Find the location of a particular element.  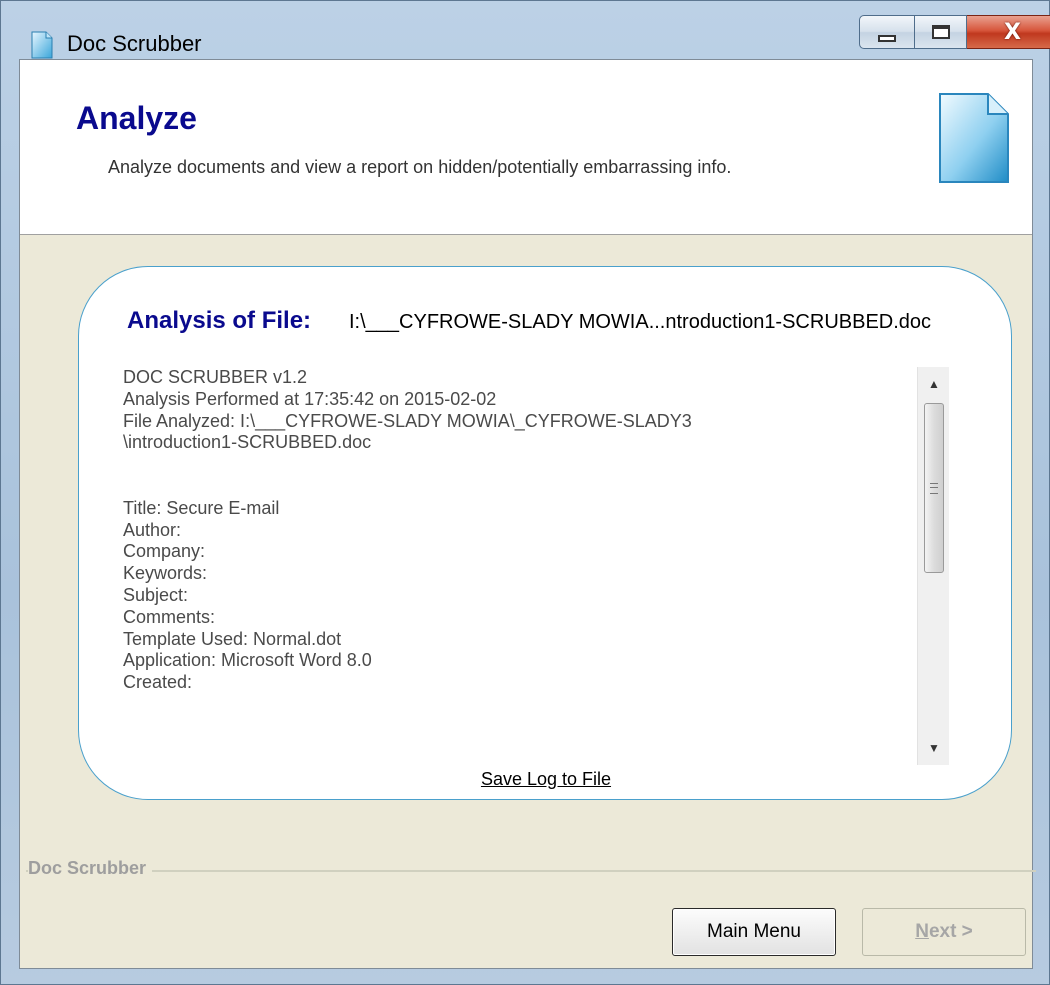

main-menu-button: Main Menu is located at coordinates (754, 932).